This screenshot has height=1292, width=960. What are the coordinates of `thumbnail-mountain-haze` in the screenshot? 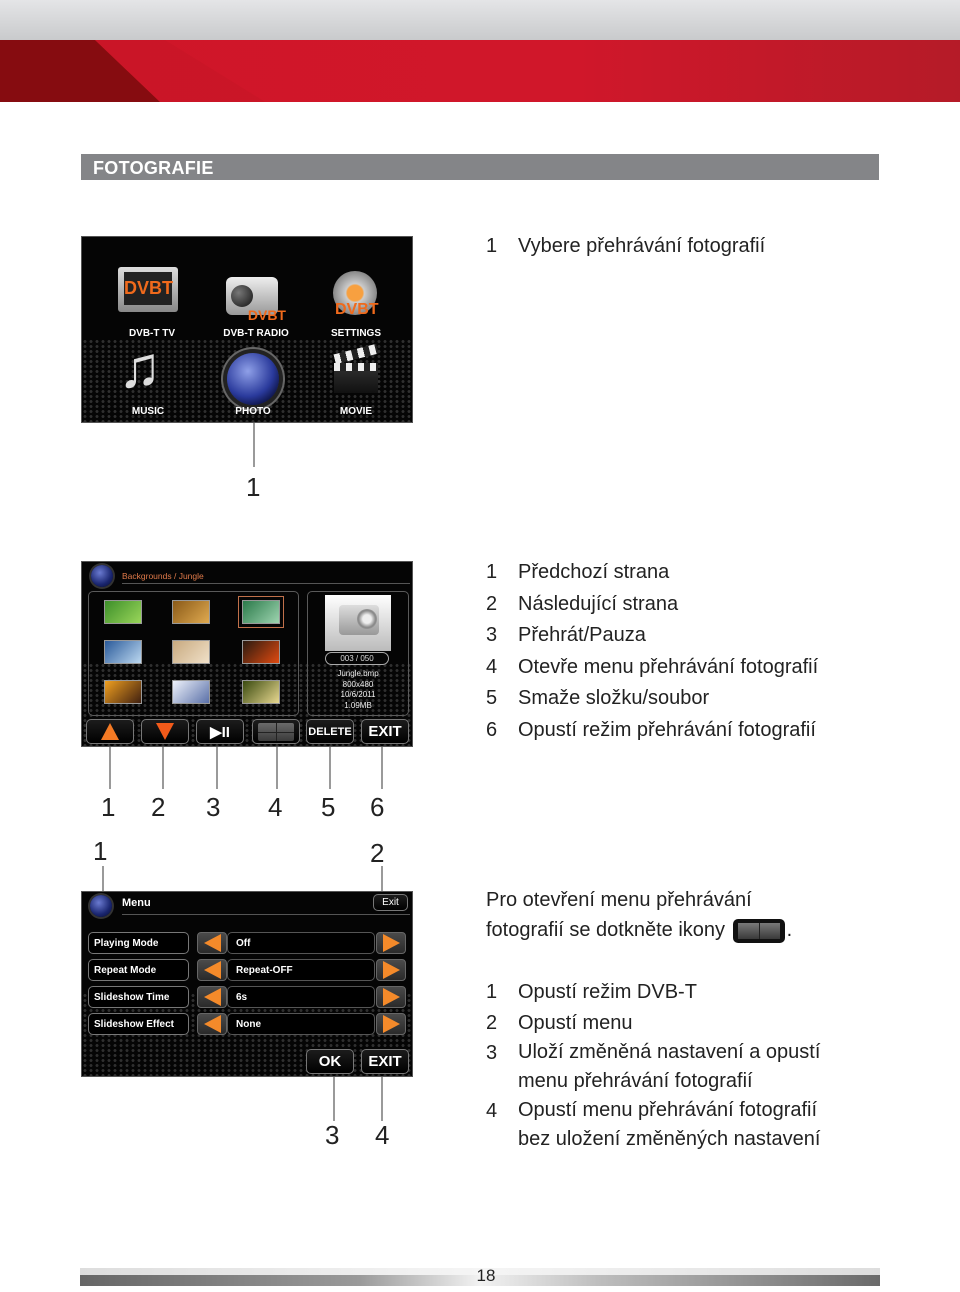 It's located at (191, 692).